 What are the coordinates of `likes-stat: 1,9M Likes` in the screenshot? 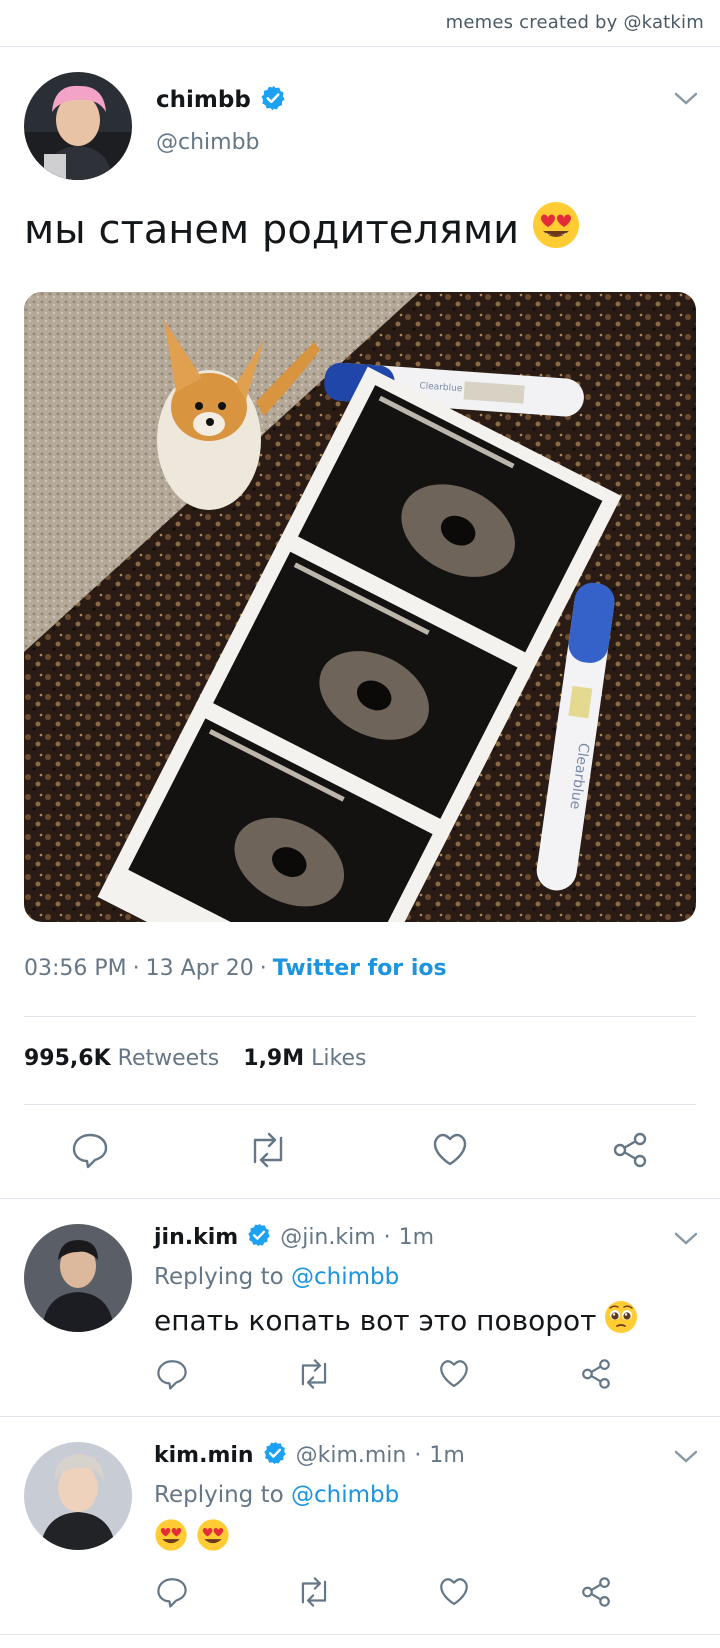 It's located at (304, 1058).